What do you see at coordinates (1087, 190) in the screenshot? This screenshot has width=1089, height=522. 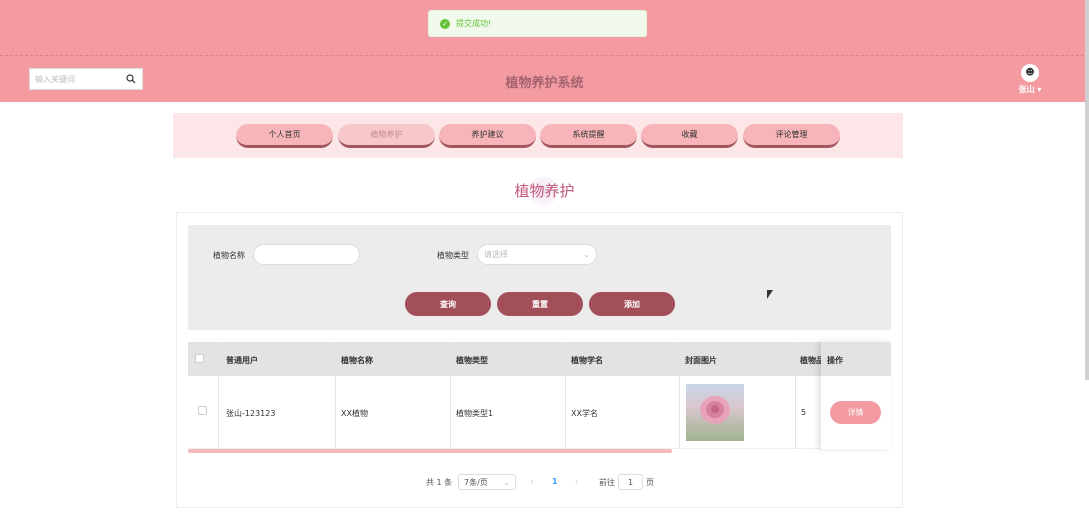 I see `vertical-scrollbar` at bounding box center [1087, 190].